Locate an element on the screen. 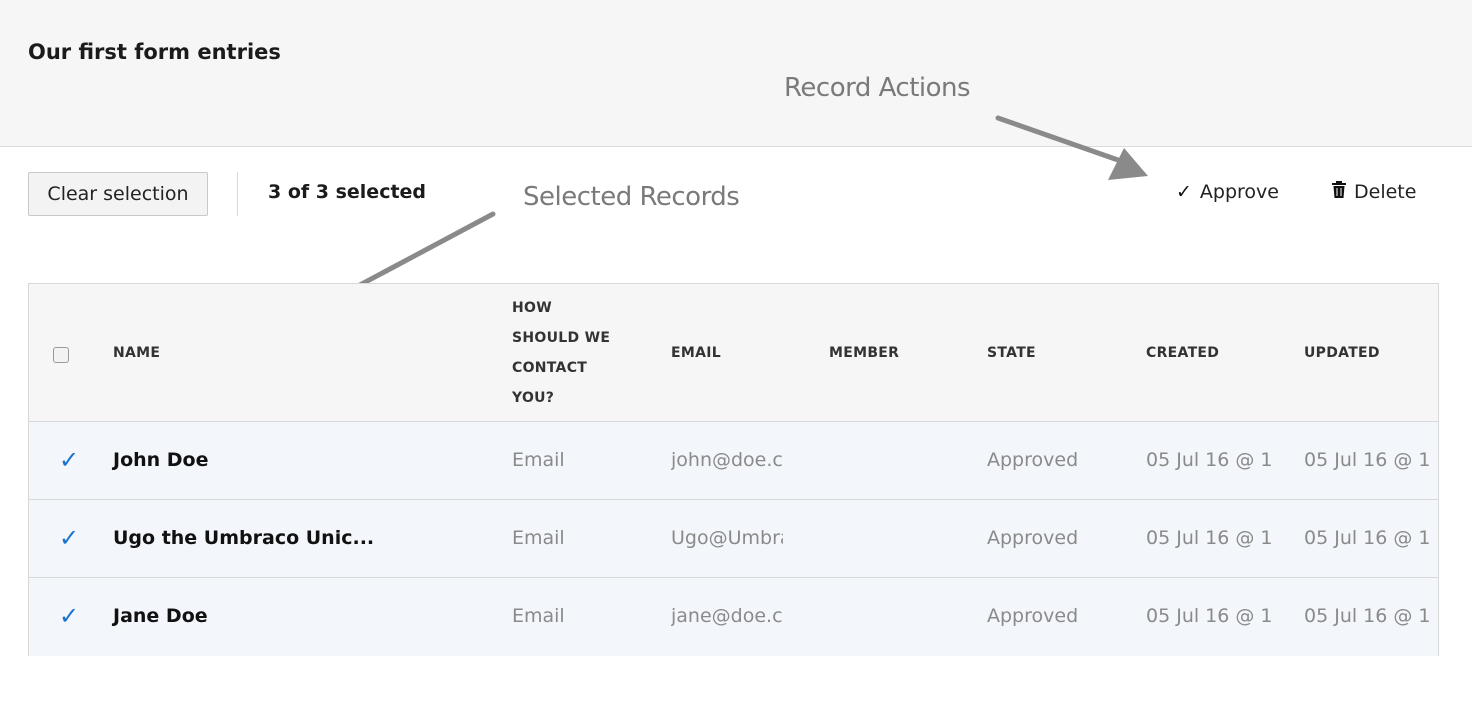 The height and width of the screenshot is (708, 1472). record-actions-arrowhead is located at coordinates (1128, 164).